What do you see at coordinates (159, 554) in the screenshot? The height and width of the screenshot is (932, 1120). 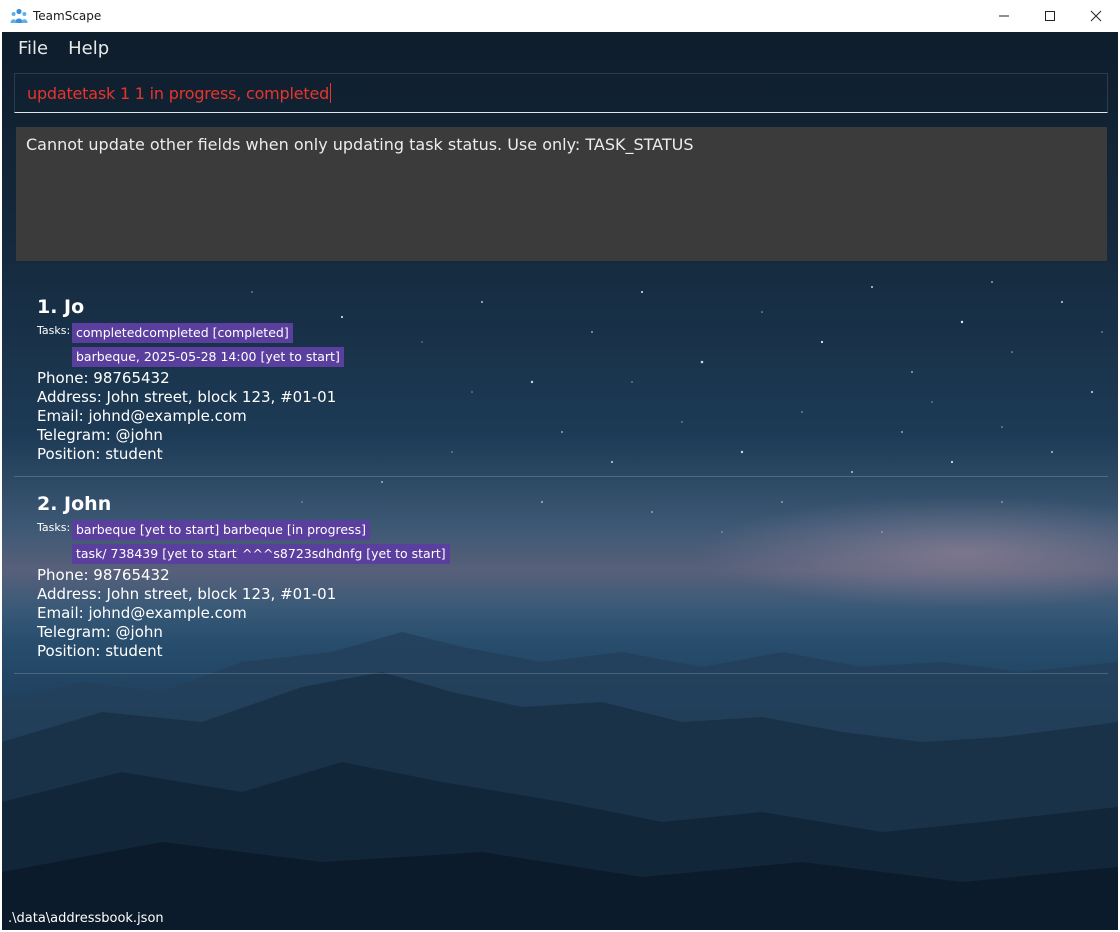 I see `task-tag: task/ 738439 [yet to start]` at bounding box center [159, 554].